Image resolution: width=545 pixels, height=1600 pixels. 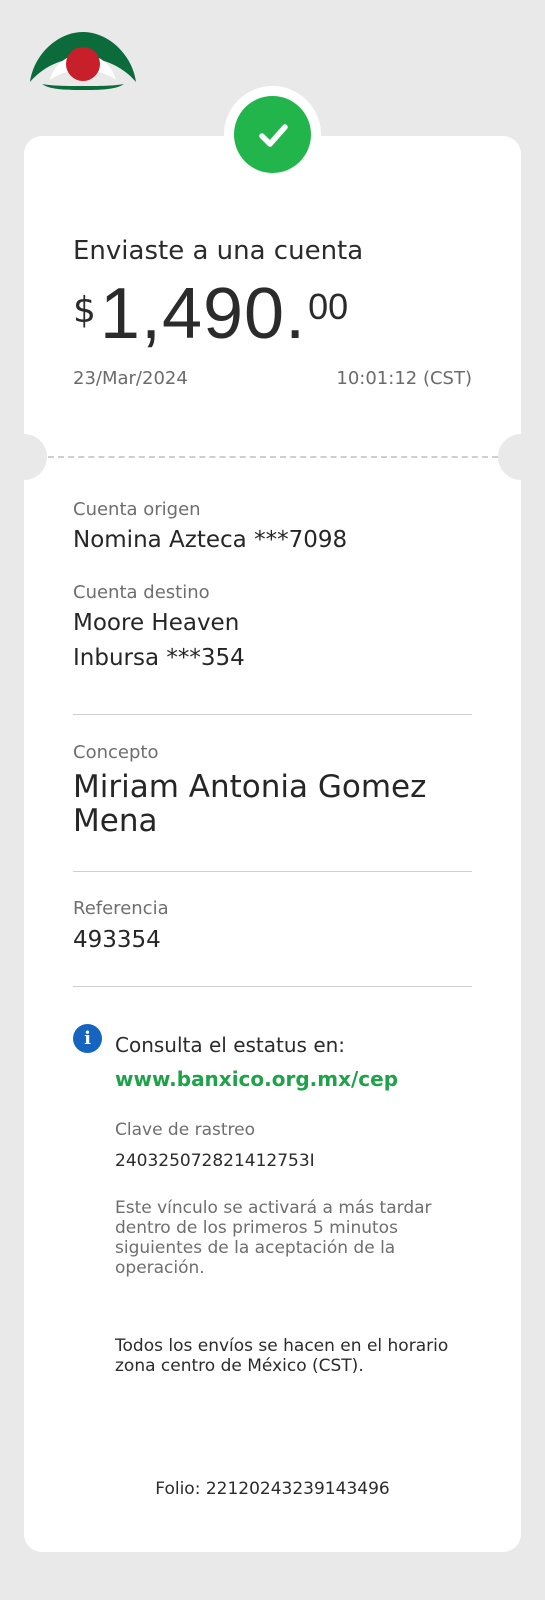 What do you see at coordinates (116, 752) in the screenshot?
I see `concept-label: Concepto` at bounding box center [116, 752].